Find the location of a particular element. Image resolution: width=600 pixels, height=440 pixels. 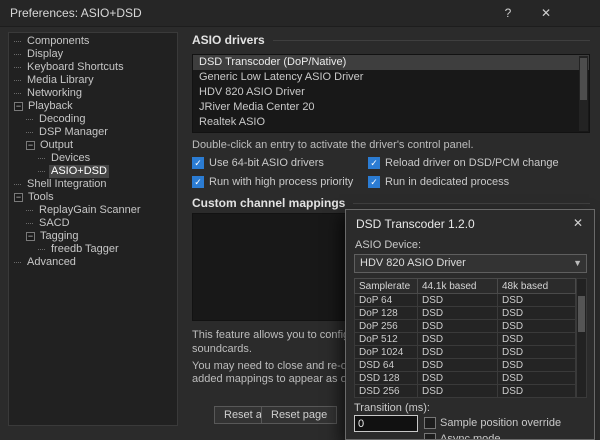

checkbox-reload-driver: ✓ Reload driver on DSD/PCM change is located at coordinates (463, 162).